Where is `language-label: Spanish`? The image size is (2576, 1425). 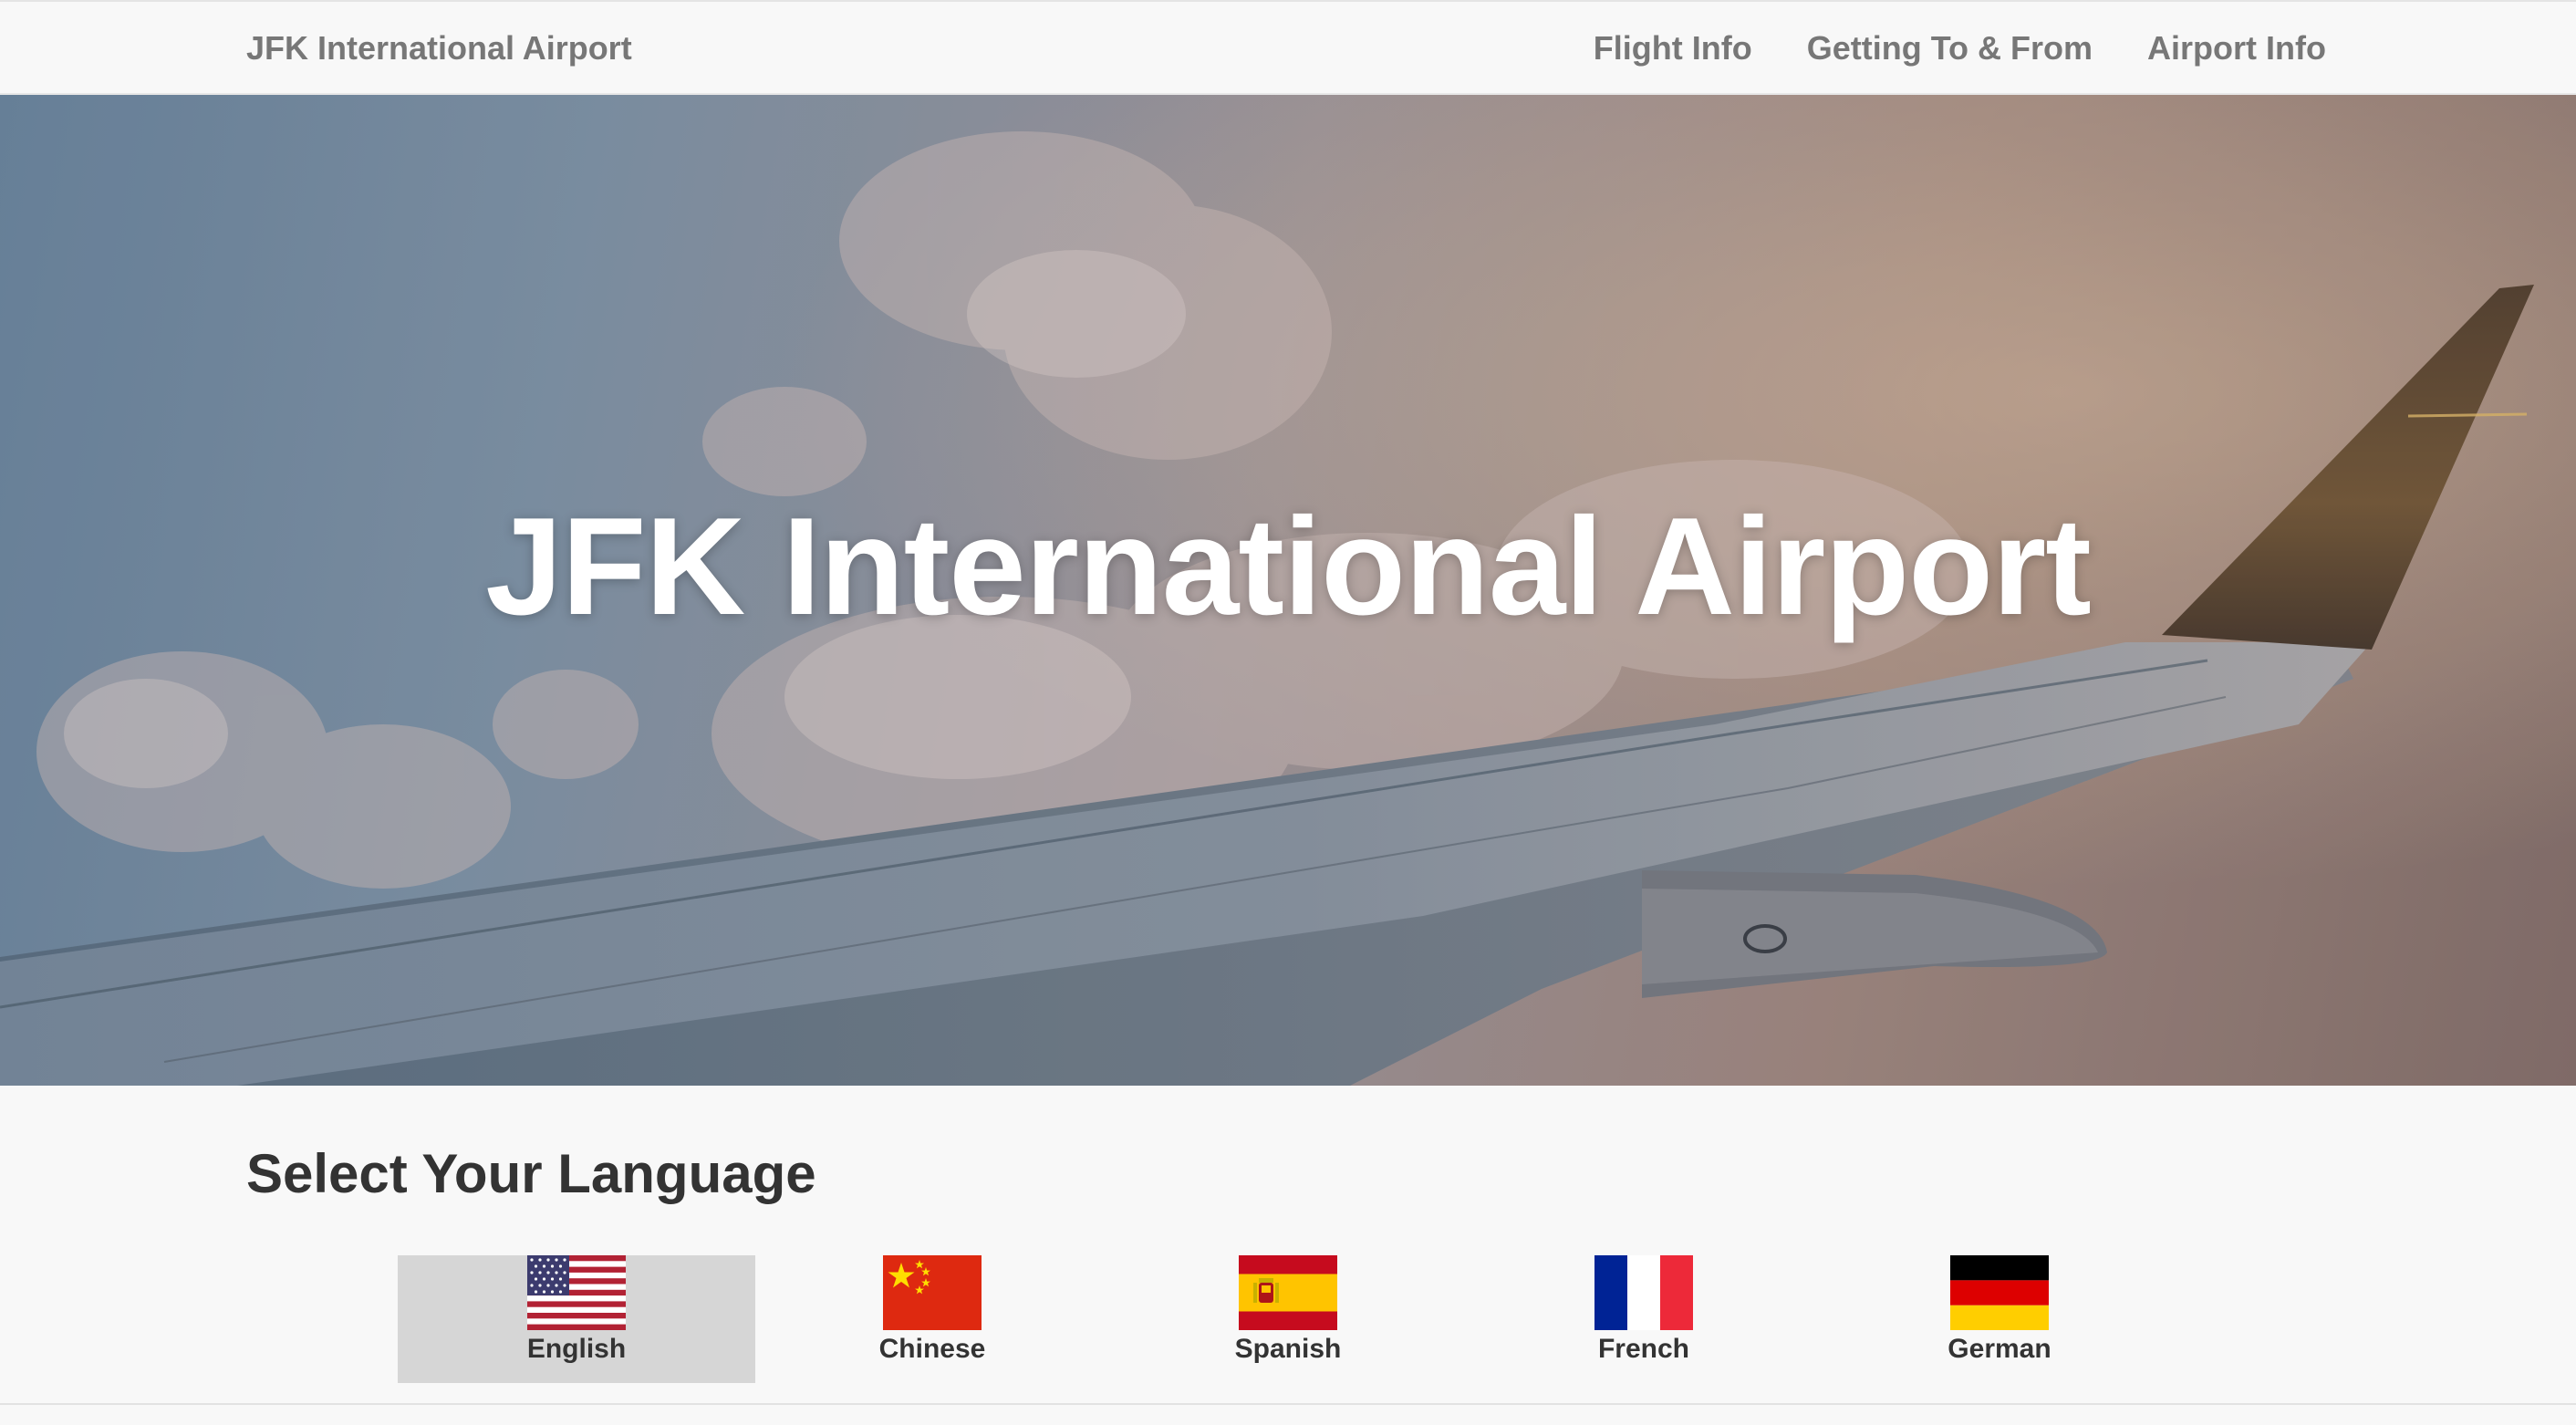 language-label: Spanish is located at coordinates (1288, 1349).